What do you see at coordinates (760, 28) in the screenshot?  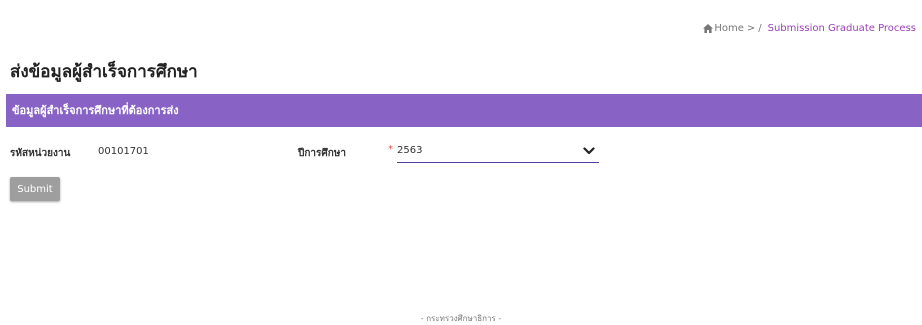 I see `breadcrumb-slash: /` at bounding box center [760, 28].